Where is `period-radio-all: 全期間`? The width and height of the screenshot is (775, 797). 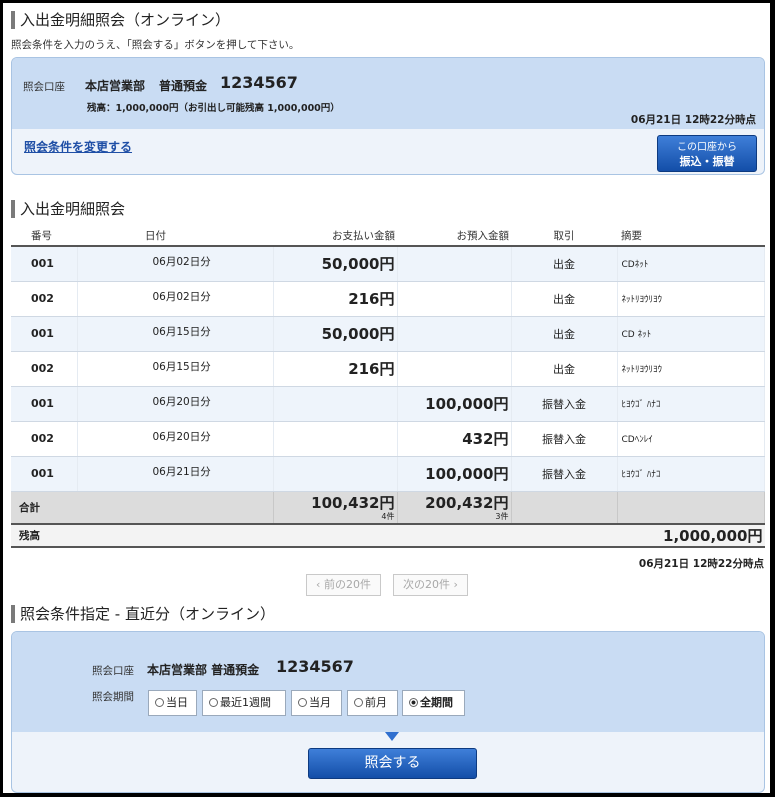 period-radio-all: 全期間 is located at coordinates (433, 703).